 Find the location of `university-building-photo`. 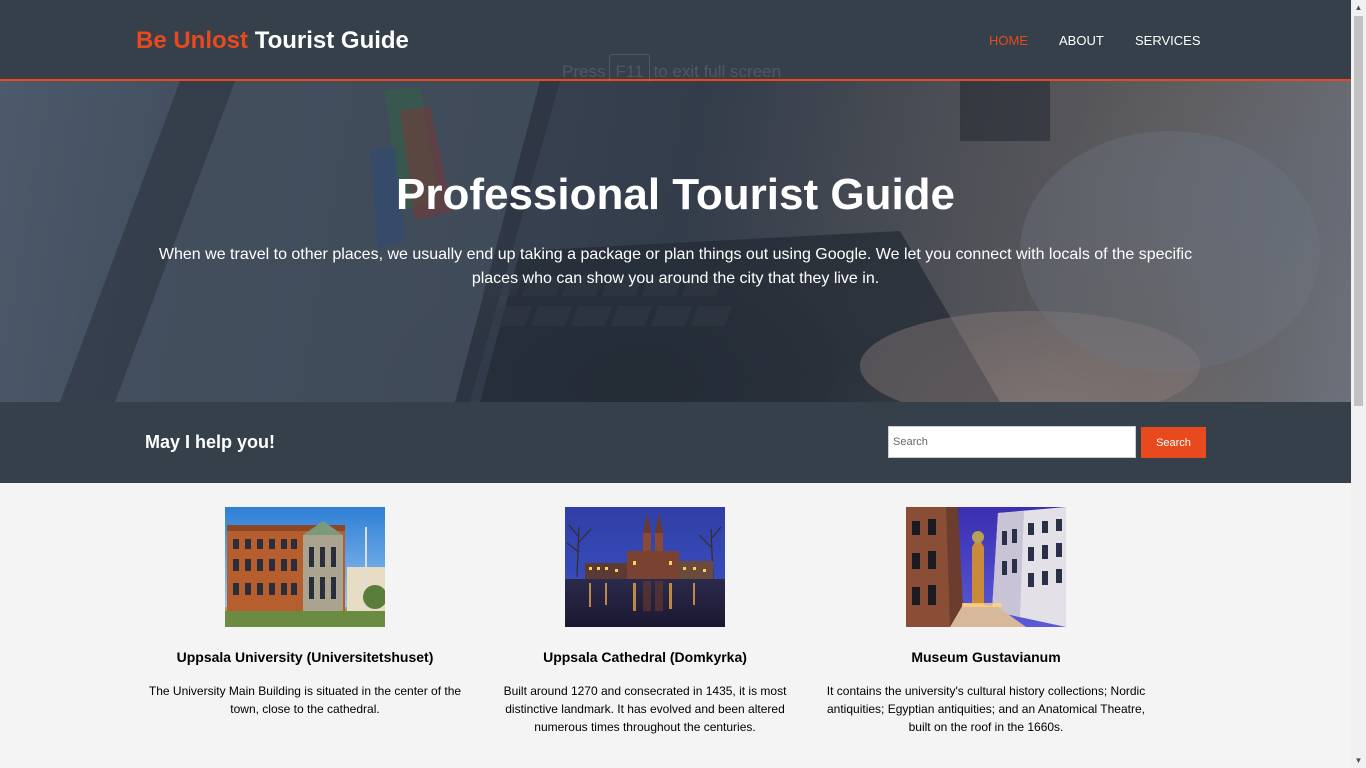

university-building-photo is located at coordinates (305, 567).